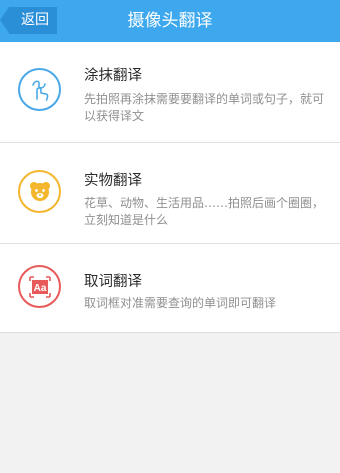 This screenshot has height=473, width=340. I want to click on finger-smear-icon, so click(39, 89).